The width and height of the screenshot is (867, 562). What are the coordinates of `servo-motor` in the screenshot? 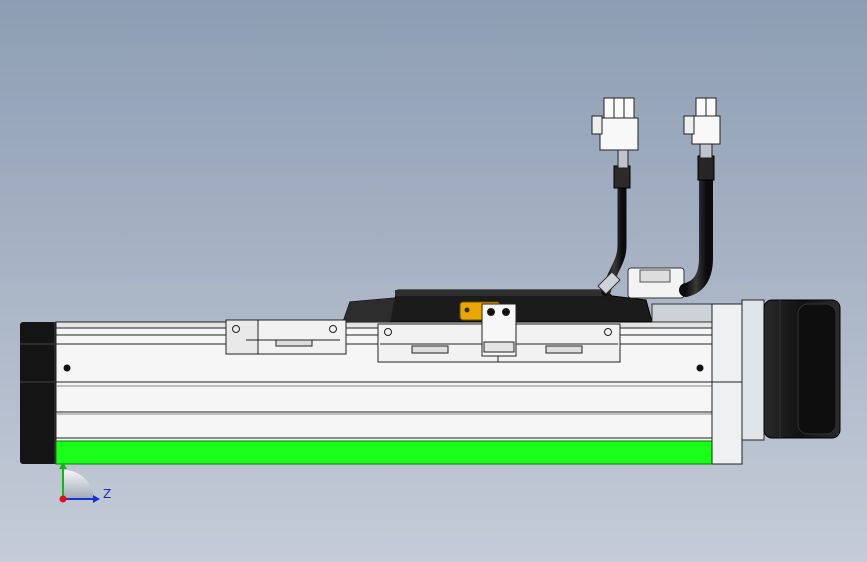 It's located at (802, 369).